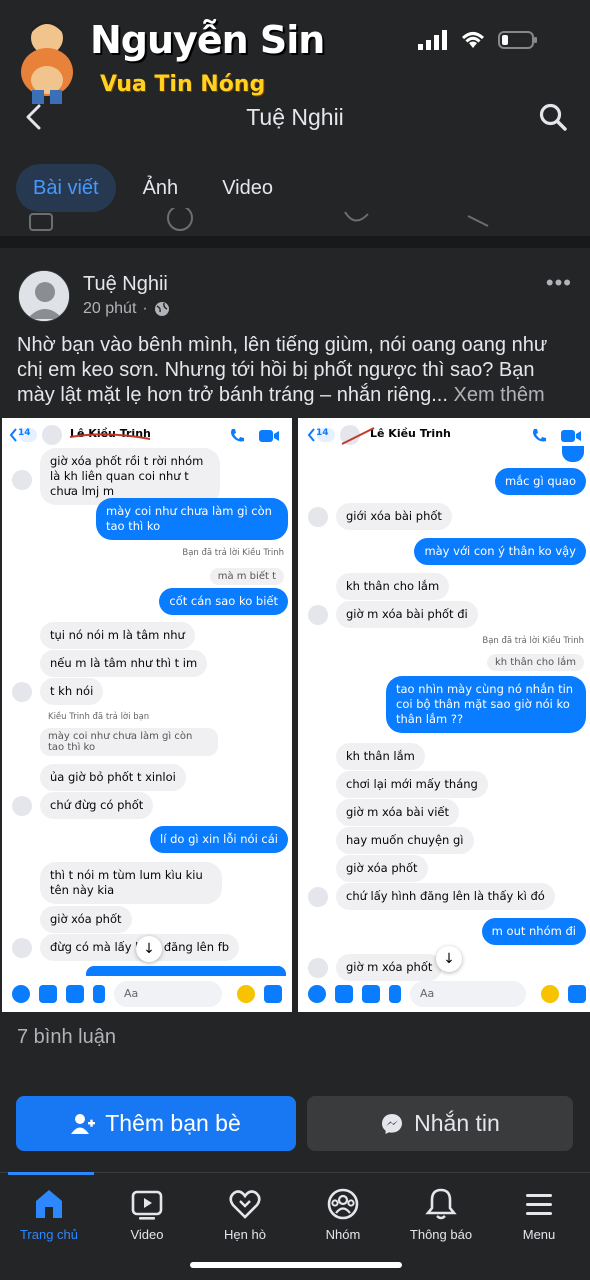  I want to click on contact-name: Lê Kiều Trinh, so click(410, 433).